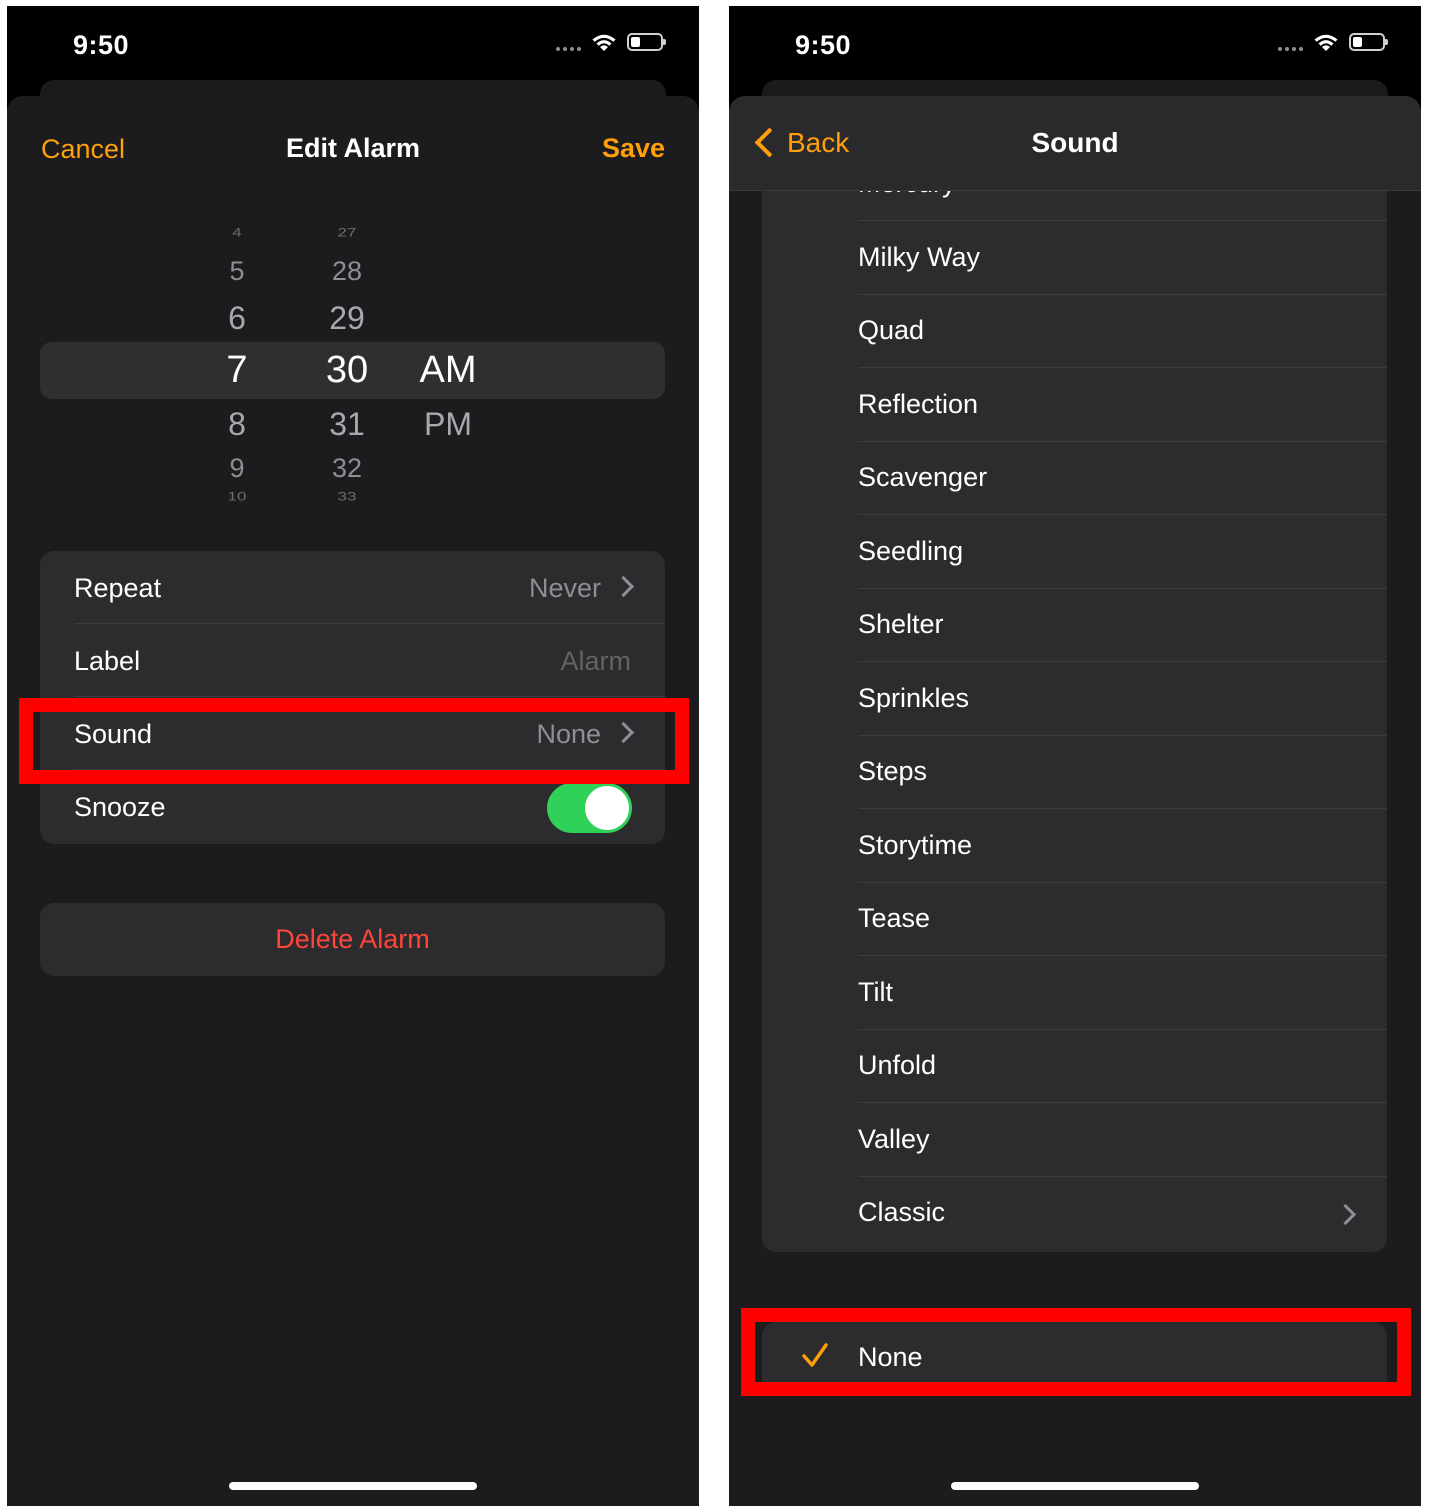 This screenshot has width=1430, height=1512. Describe the element at coordinates (875, 991) in the screenshot. I see `sound-item-label: Tilt` at that location.